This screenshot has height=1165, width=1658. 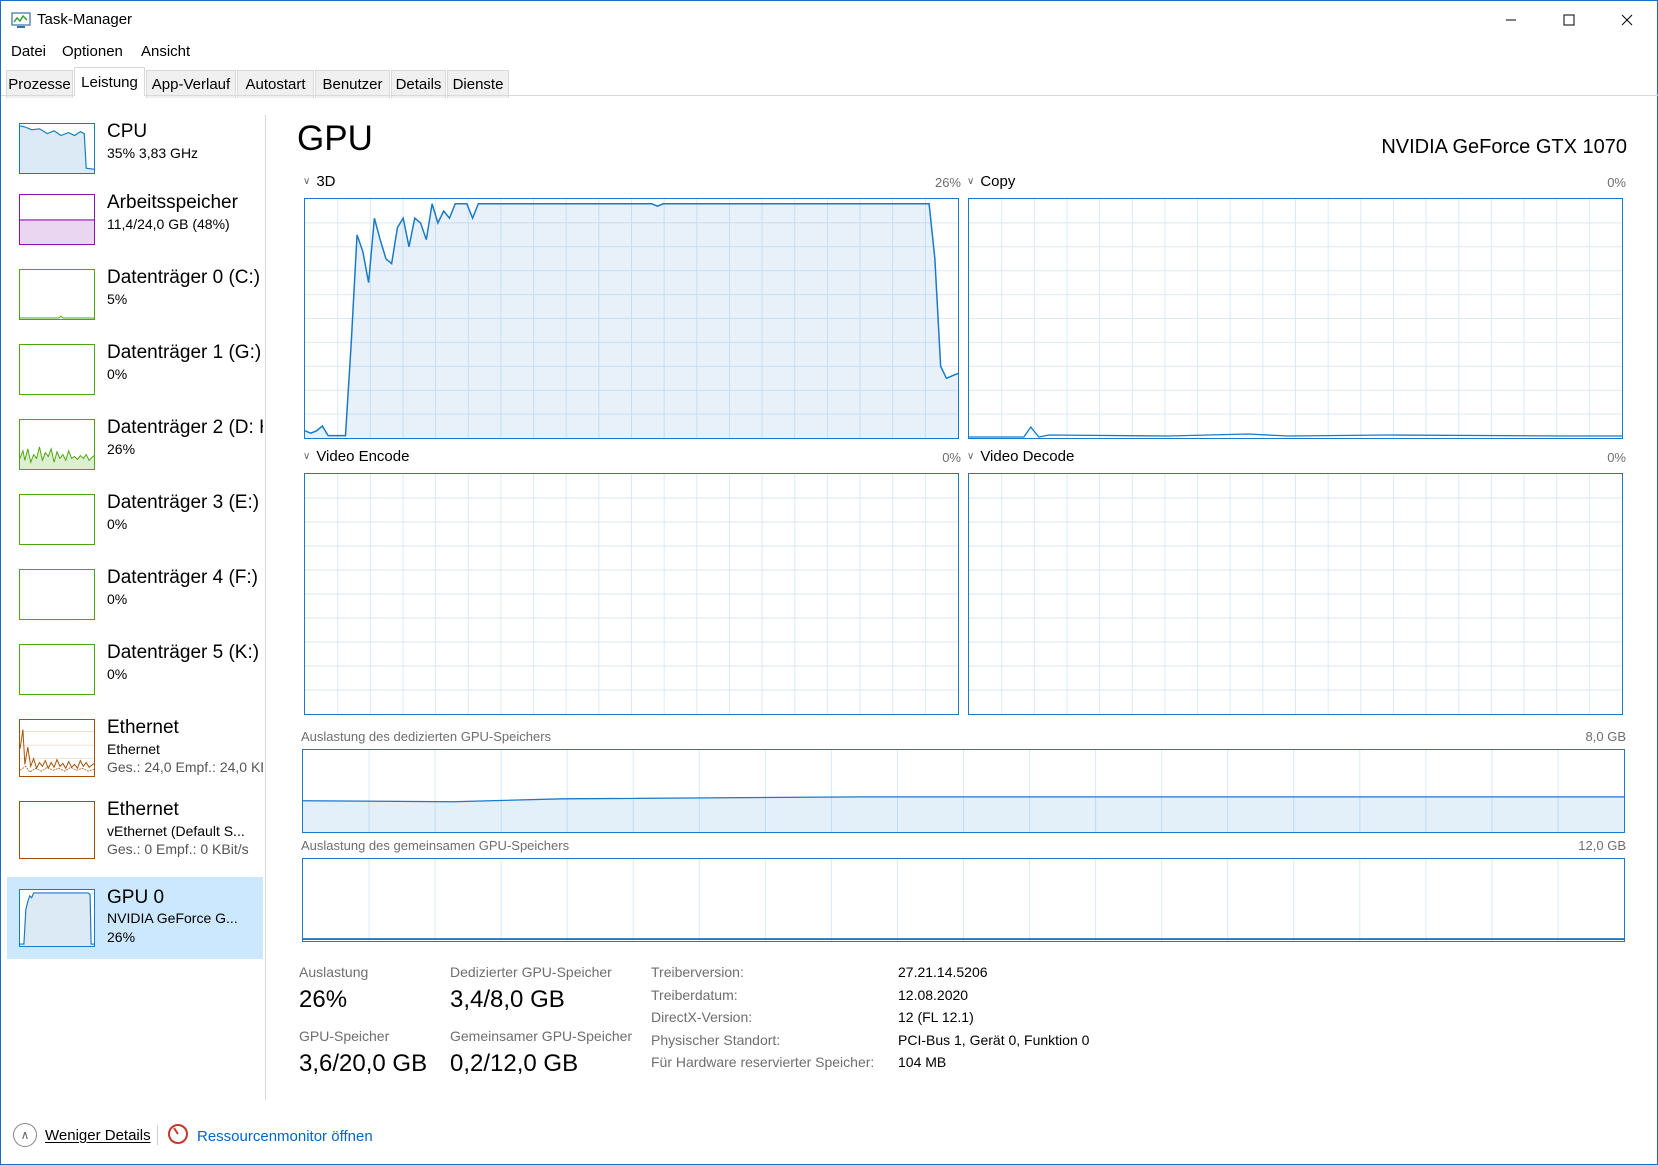 I want to click on reserved-memory-value: 104 MB, so click(x=922, y=1062).